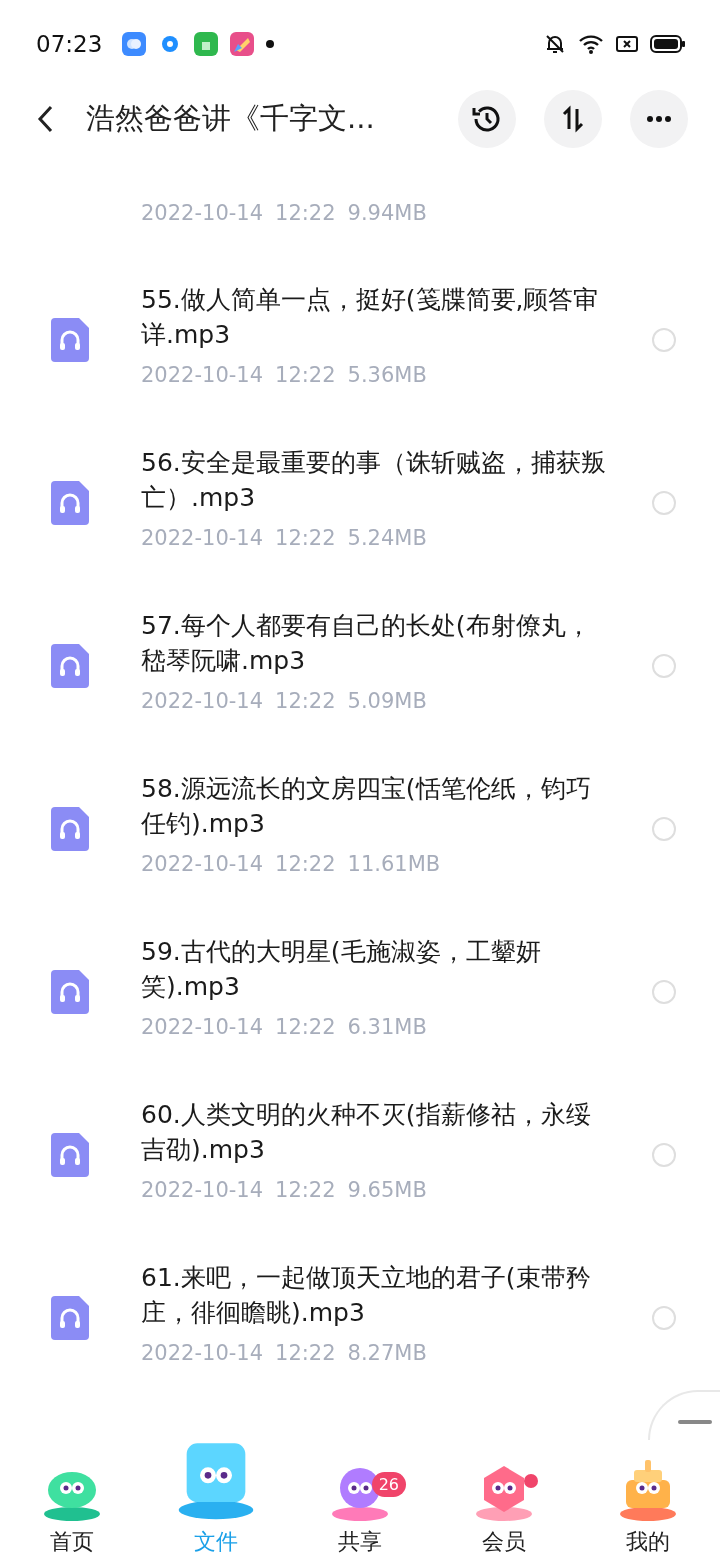 The height and width of the screenshot is (1560, 720). What do you see at coordinates (555, 44) in the screenshot?
I see `bell-muted-icon` at bounding box center [555, 44].